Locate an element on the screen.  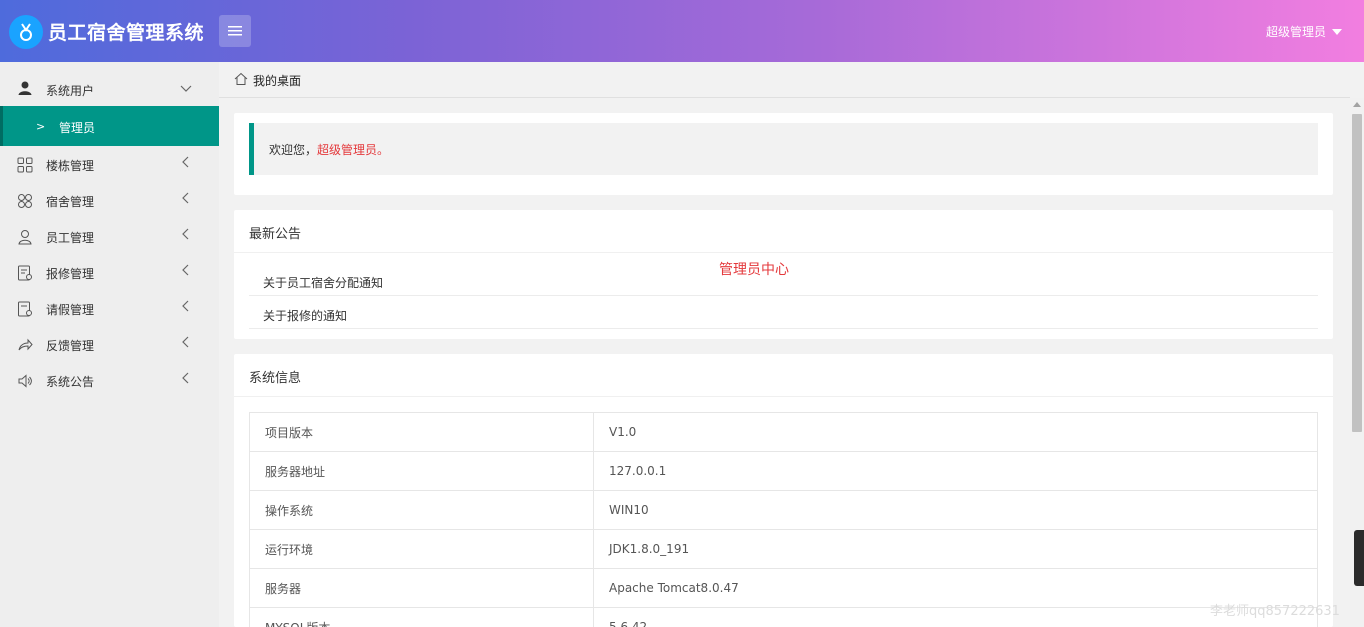
sidebar-item-system-users: 系统用户 is located at coordinates (109, 84).